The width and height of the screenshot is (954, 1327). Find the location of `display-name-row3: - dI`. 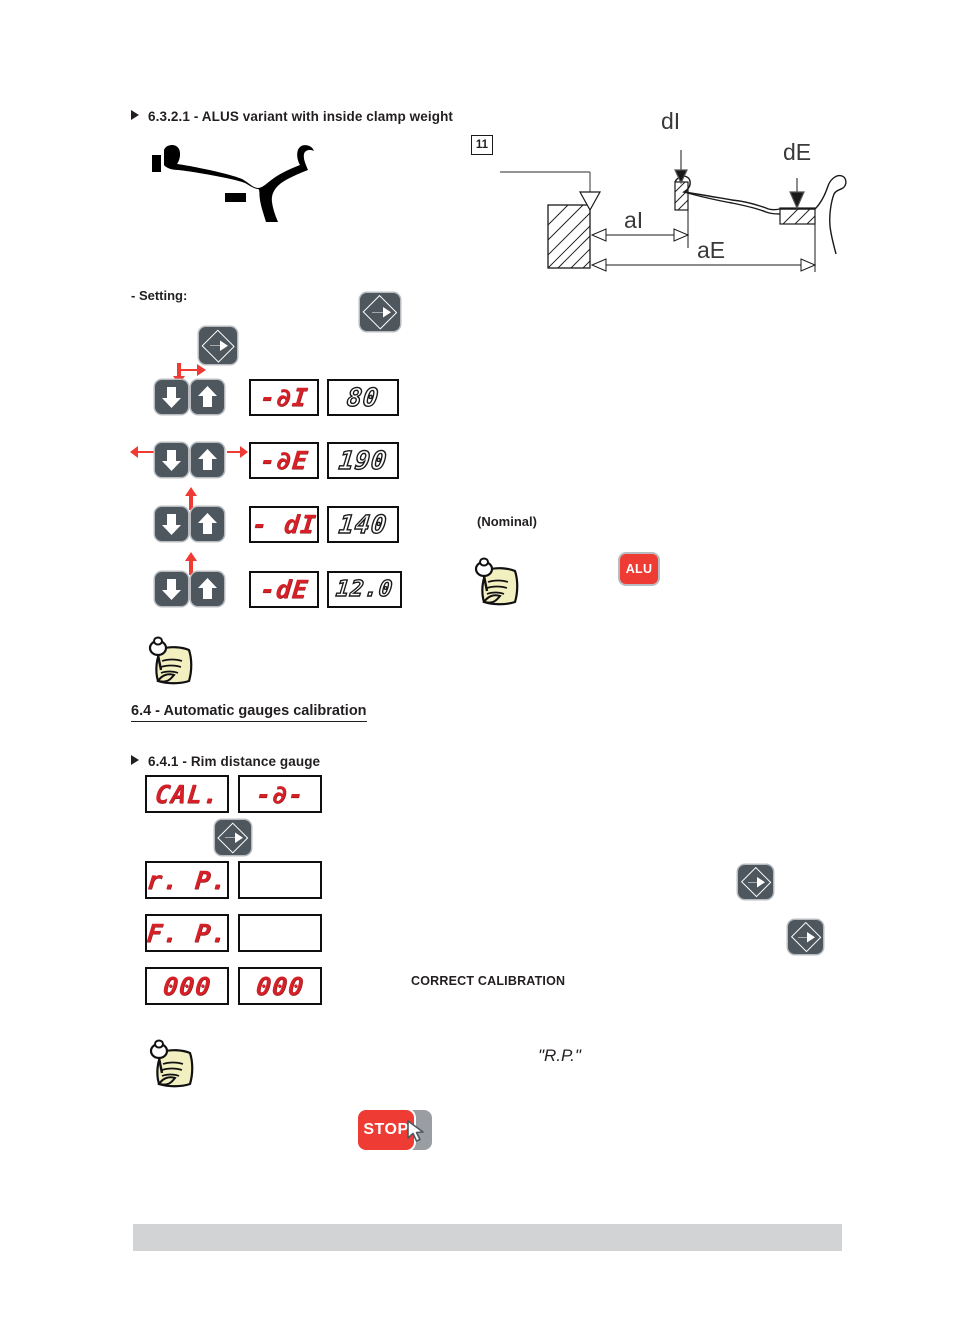

display-name-row3: - dI is located at coordinates (284, 524).